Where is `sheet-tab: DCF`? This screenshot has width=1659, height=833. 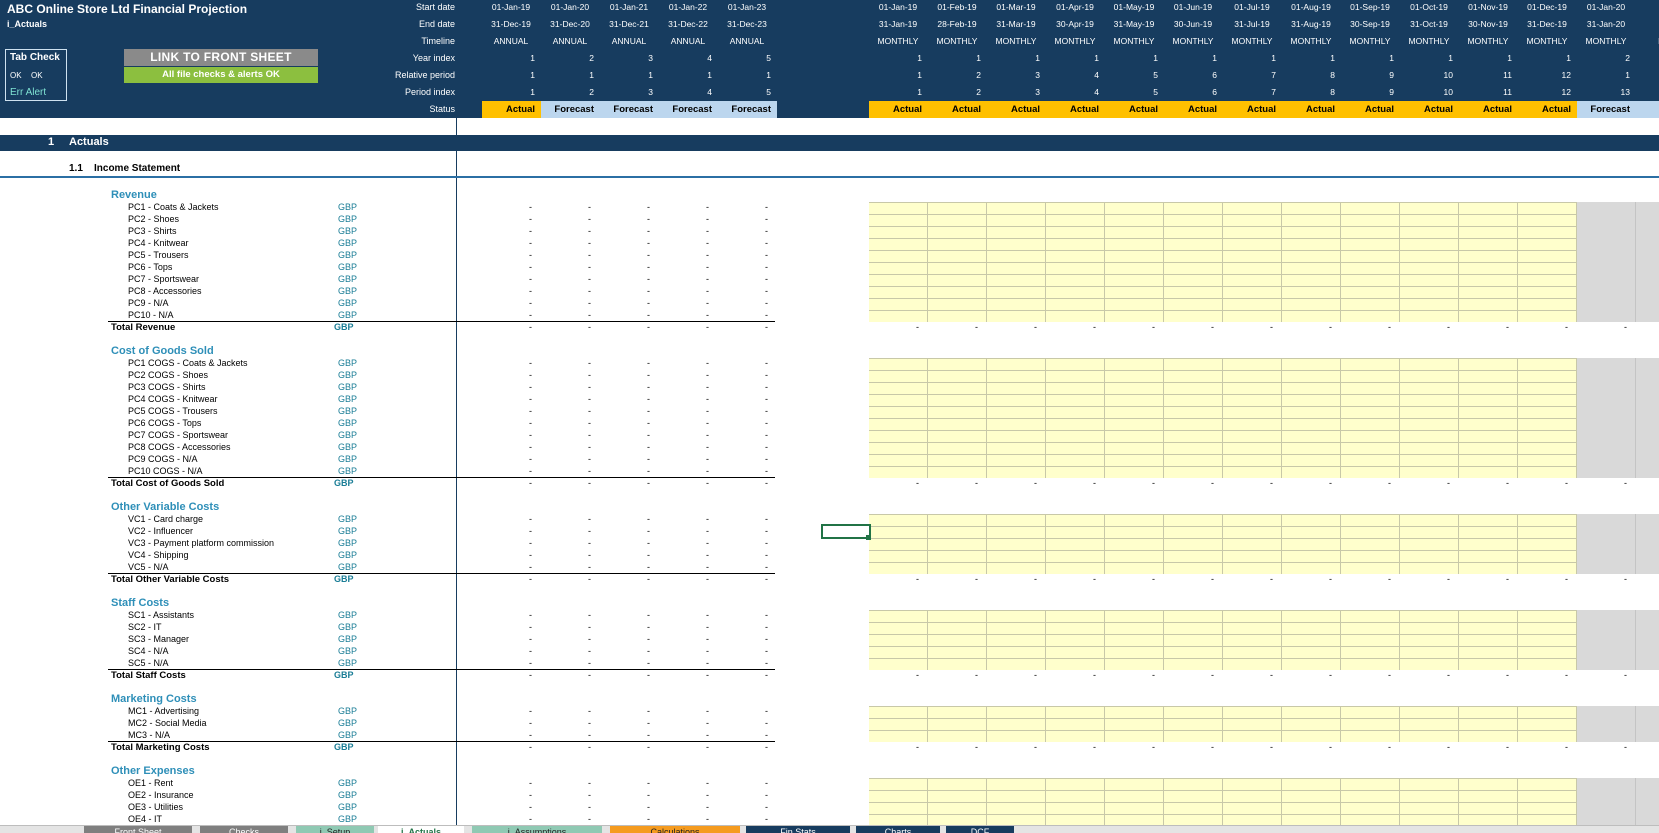
sheet-tab: DCF is located at coordinates (980, 829).